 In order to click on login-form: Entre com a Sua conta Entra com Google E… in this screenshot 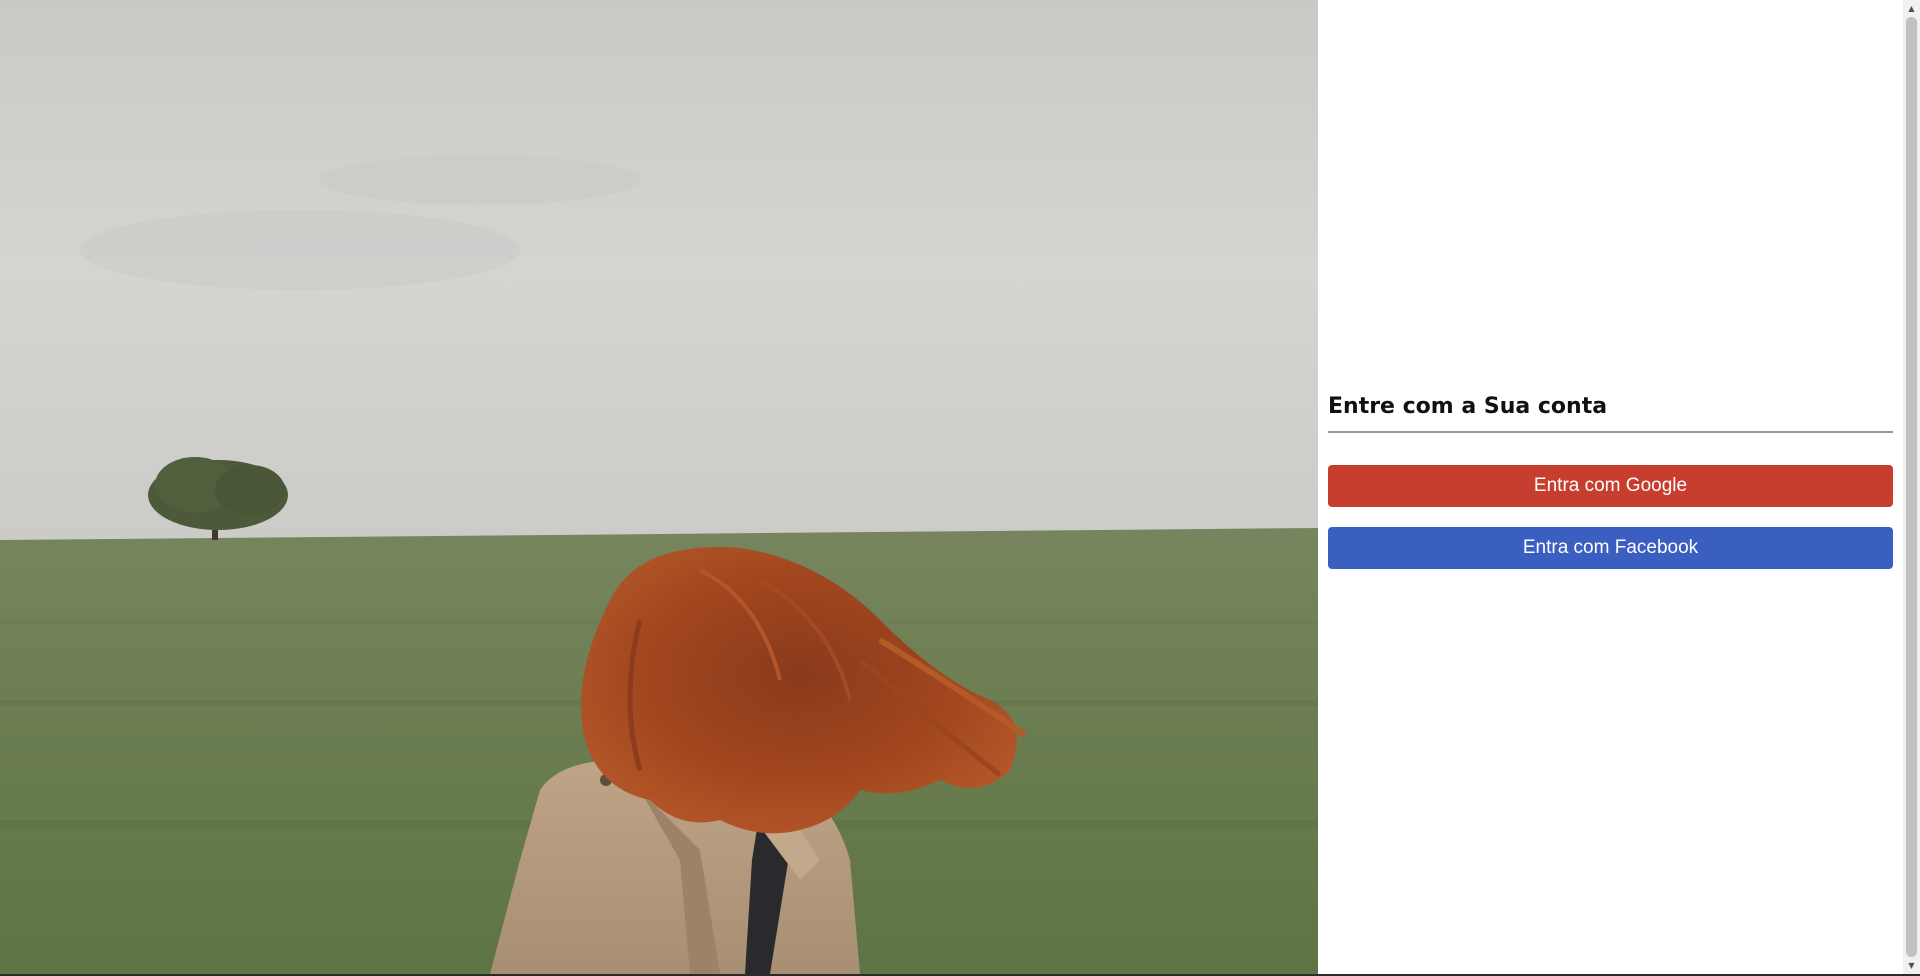, I will do `click(1610, 481)`.